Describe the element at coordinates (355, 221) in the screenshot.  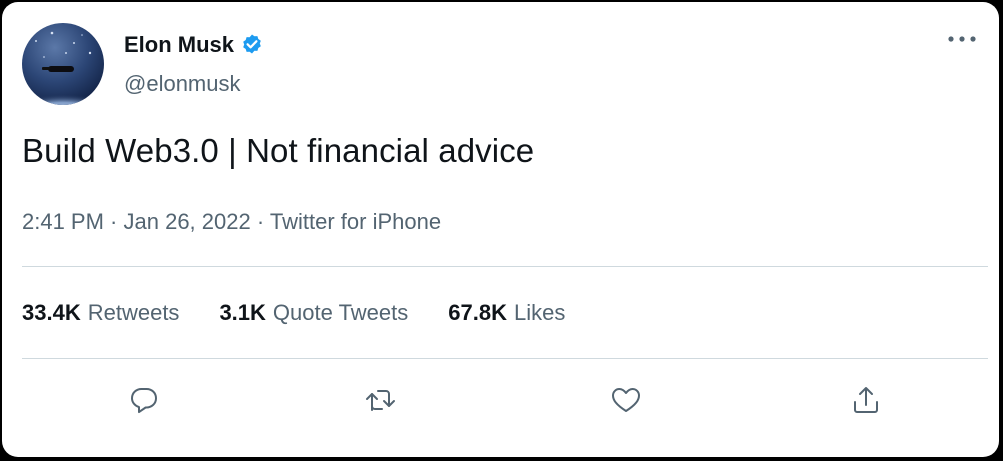
I see `tweet-source: Twitter for iPhone` at that location.